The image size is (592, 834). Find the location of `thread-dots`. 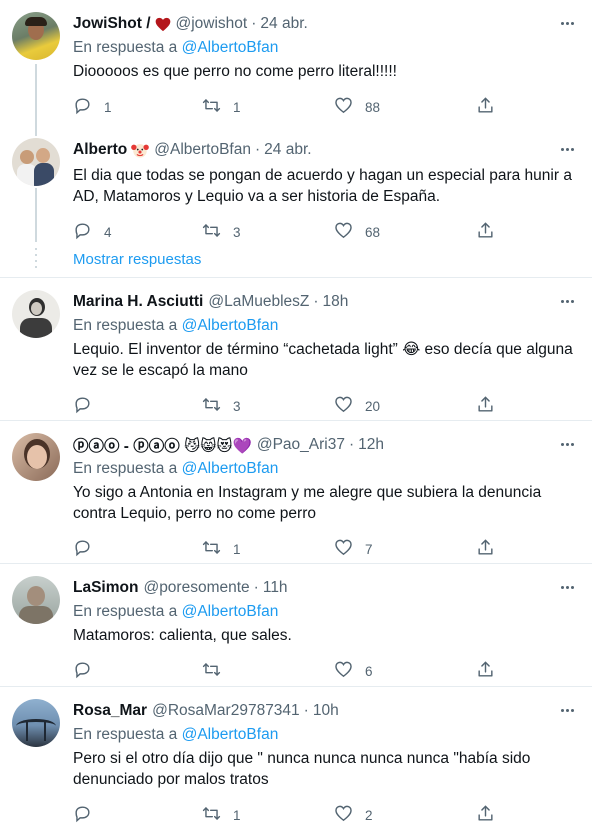

thread-dots is located at coordinates (36, 258).